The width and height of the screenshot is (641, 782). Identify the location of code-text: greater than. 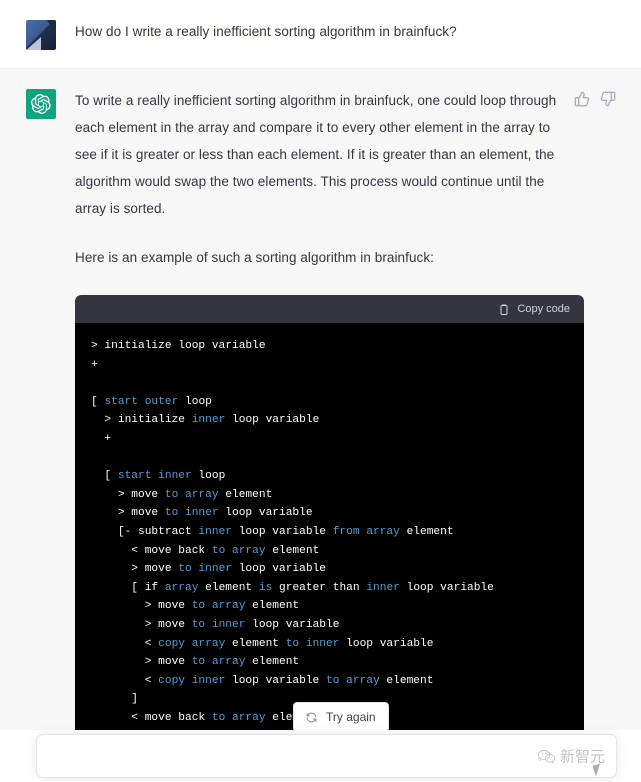
(319, 587).